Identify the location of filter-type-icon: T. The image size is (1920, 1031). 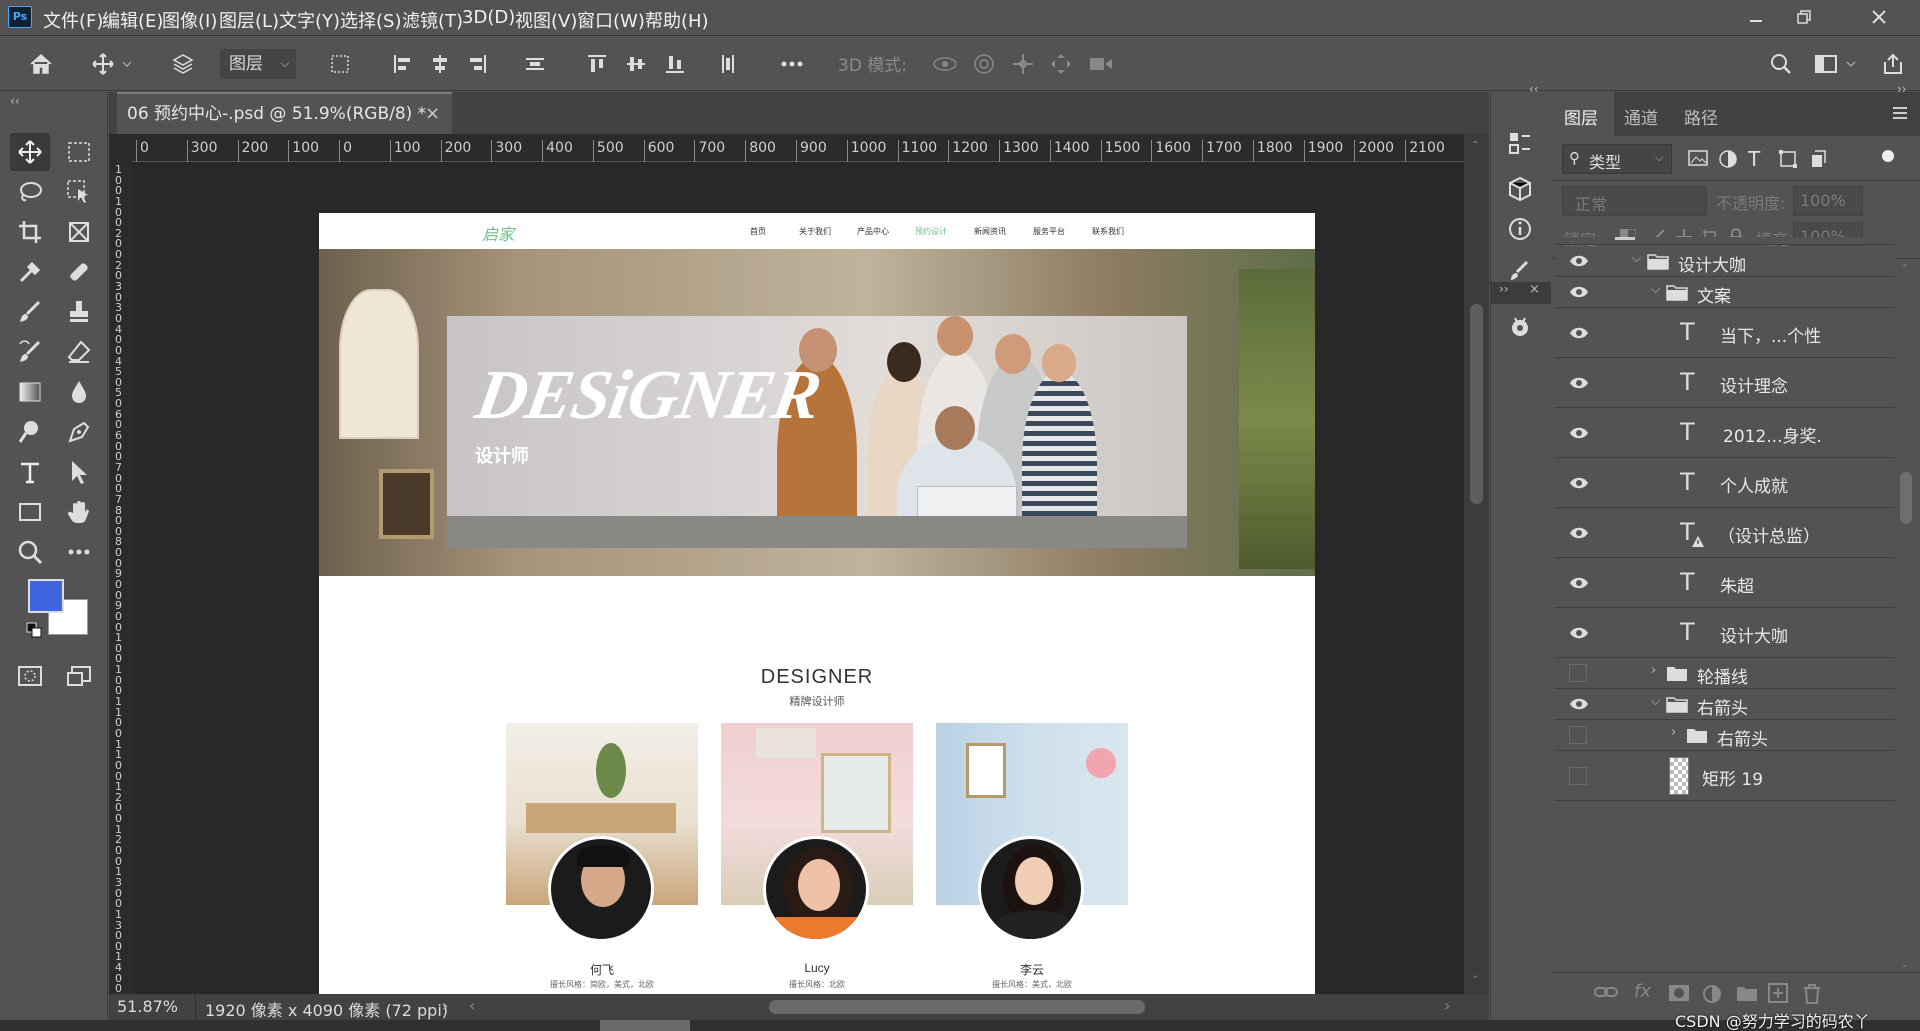
(1759, 159).